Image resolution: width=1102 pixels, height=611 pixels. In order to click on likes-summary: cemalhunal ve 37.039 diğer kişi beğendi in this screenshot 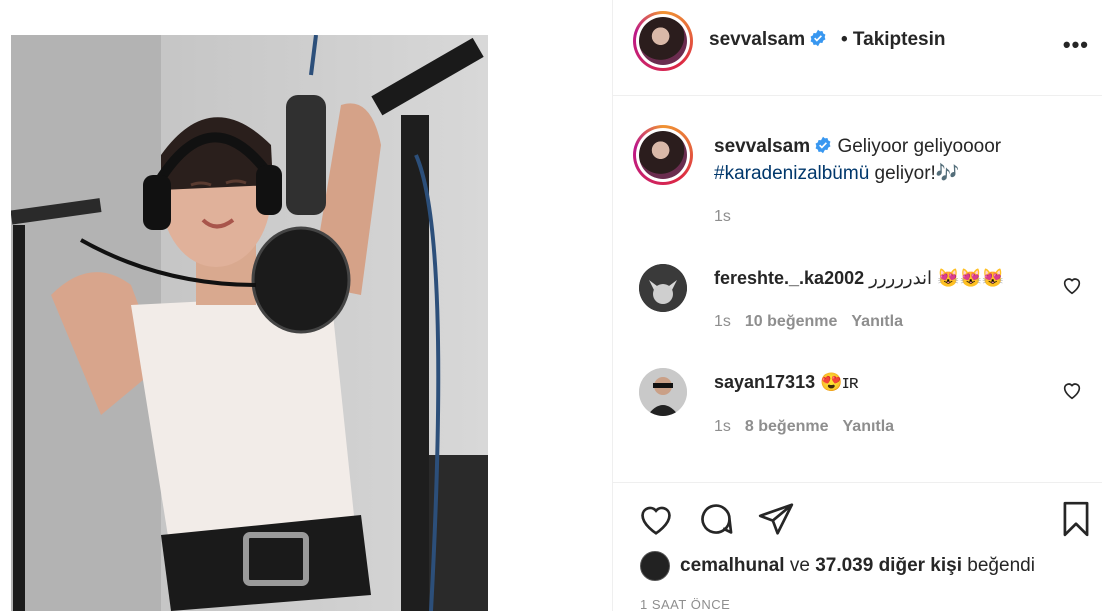, I will do `click(857, 566)`.